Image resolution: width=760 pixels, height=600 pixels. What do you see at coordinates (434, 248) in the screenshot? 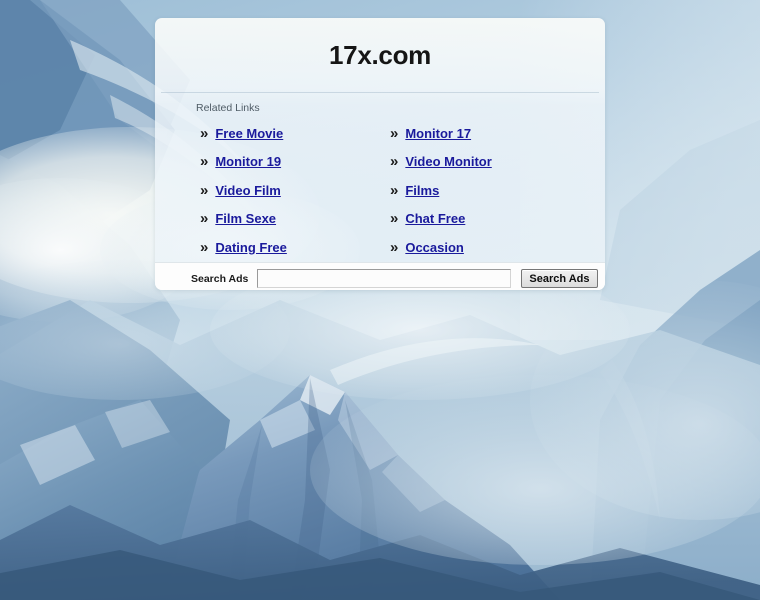
I see `sponsored-link-occasion: Occasion` at bounding box center [434, 248].